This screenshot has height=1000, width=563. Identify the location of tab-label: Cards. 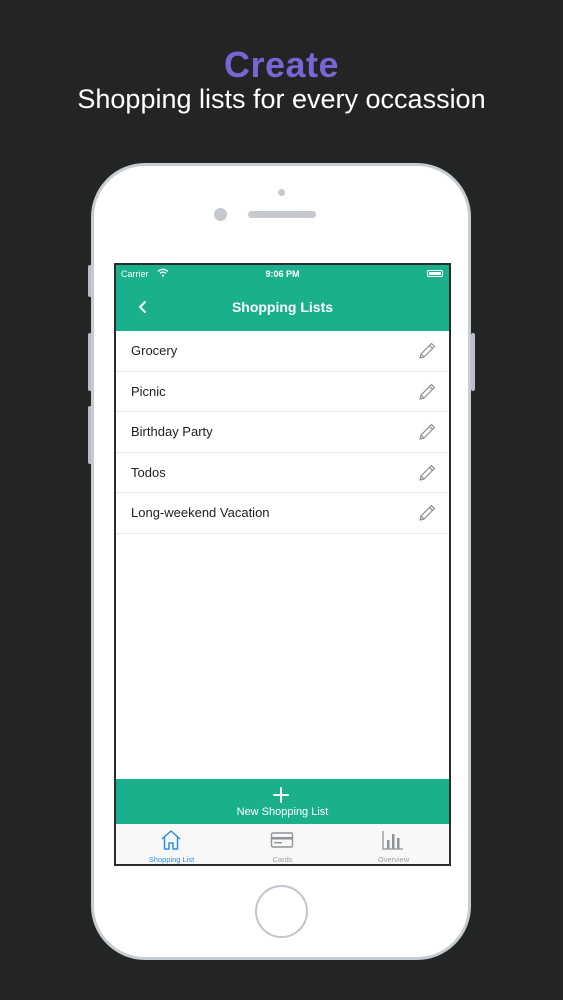
(282, 859).